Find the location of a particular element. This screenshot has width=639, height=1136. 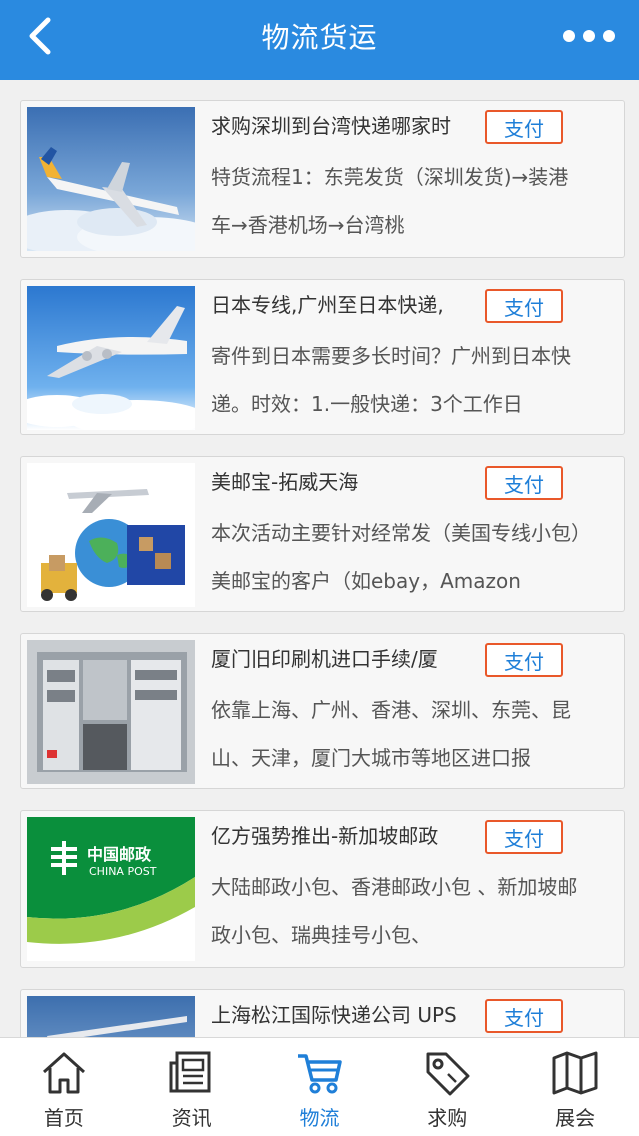

item-title: 美邮宝-拓威天海 is located at coordinates (285, 482).